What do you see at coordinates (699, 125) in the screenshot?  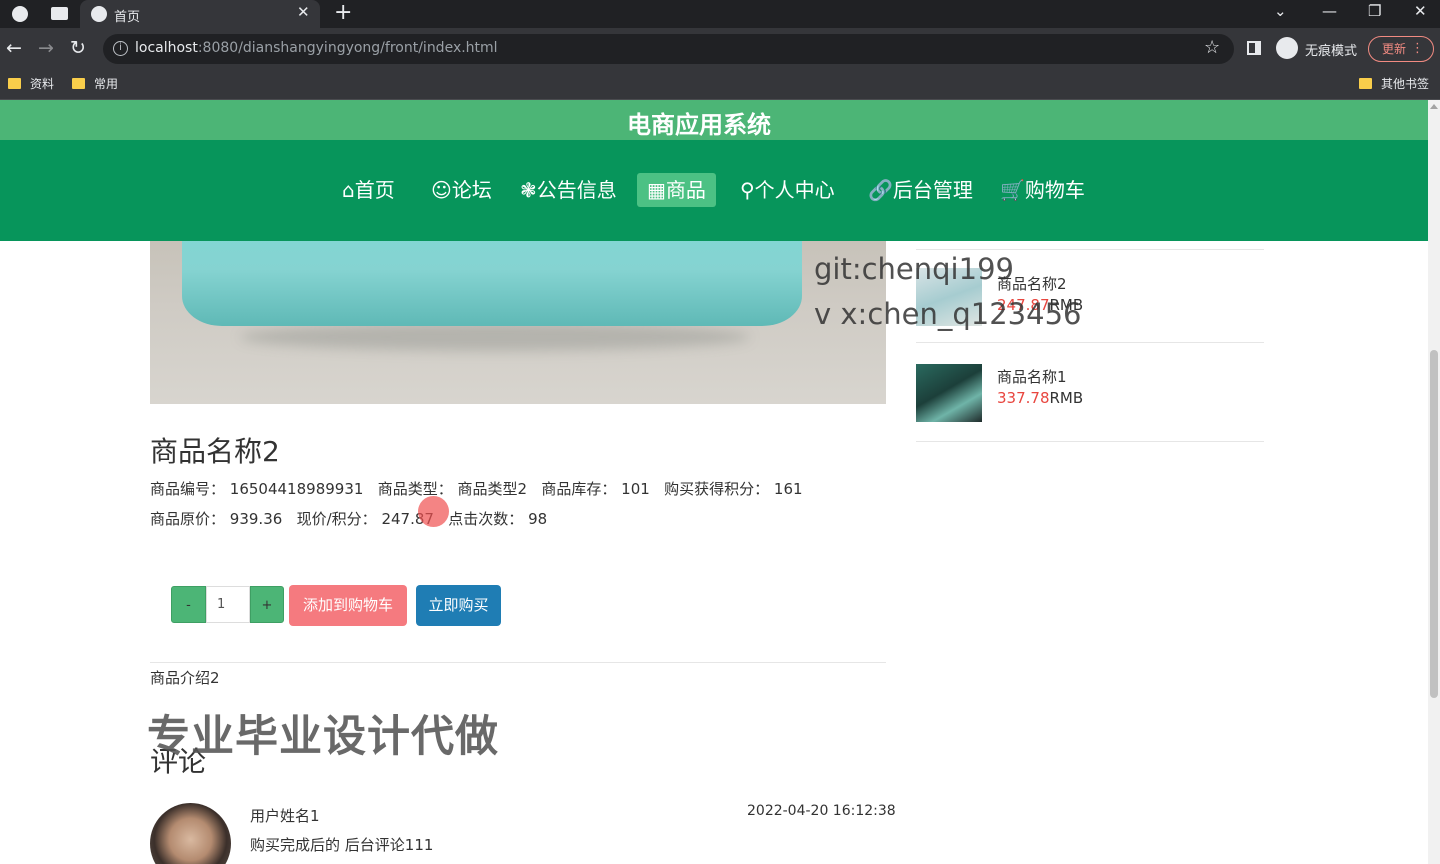 I see `site-title: 电商应用系统` at bounding box center [699, 125].